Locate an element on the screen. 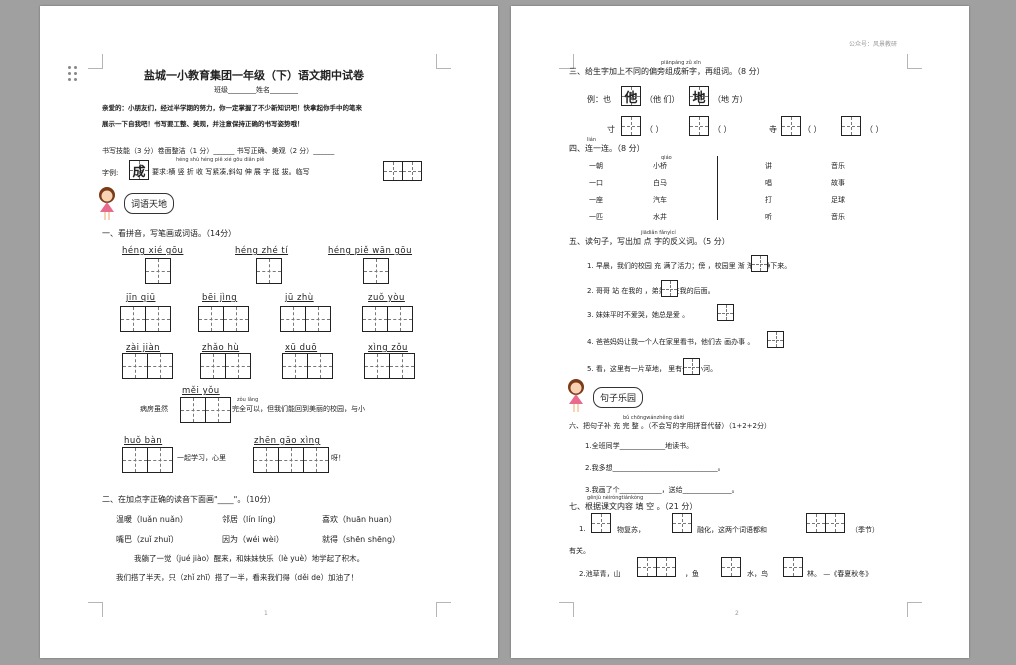 The height and width of the screenshot is (665, 1016). pinyin-label: héng zhé tí is located at coordinates (262, 251).